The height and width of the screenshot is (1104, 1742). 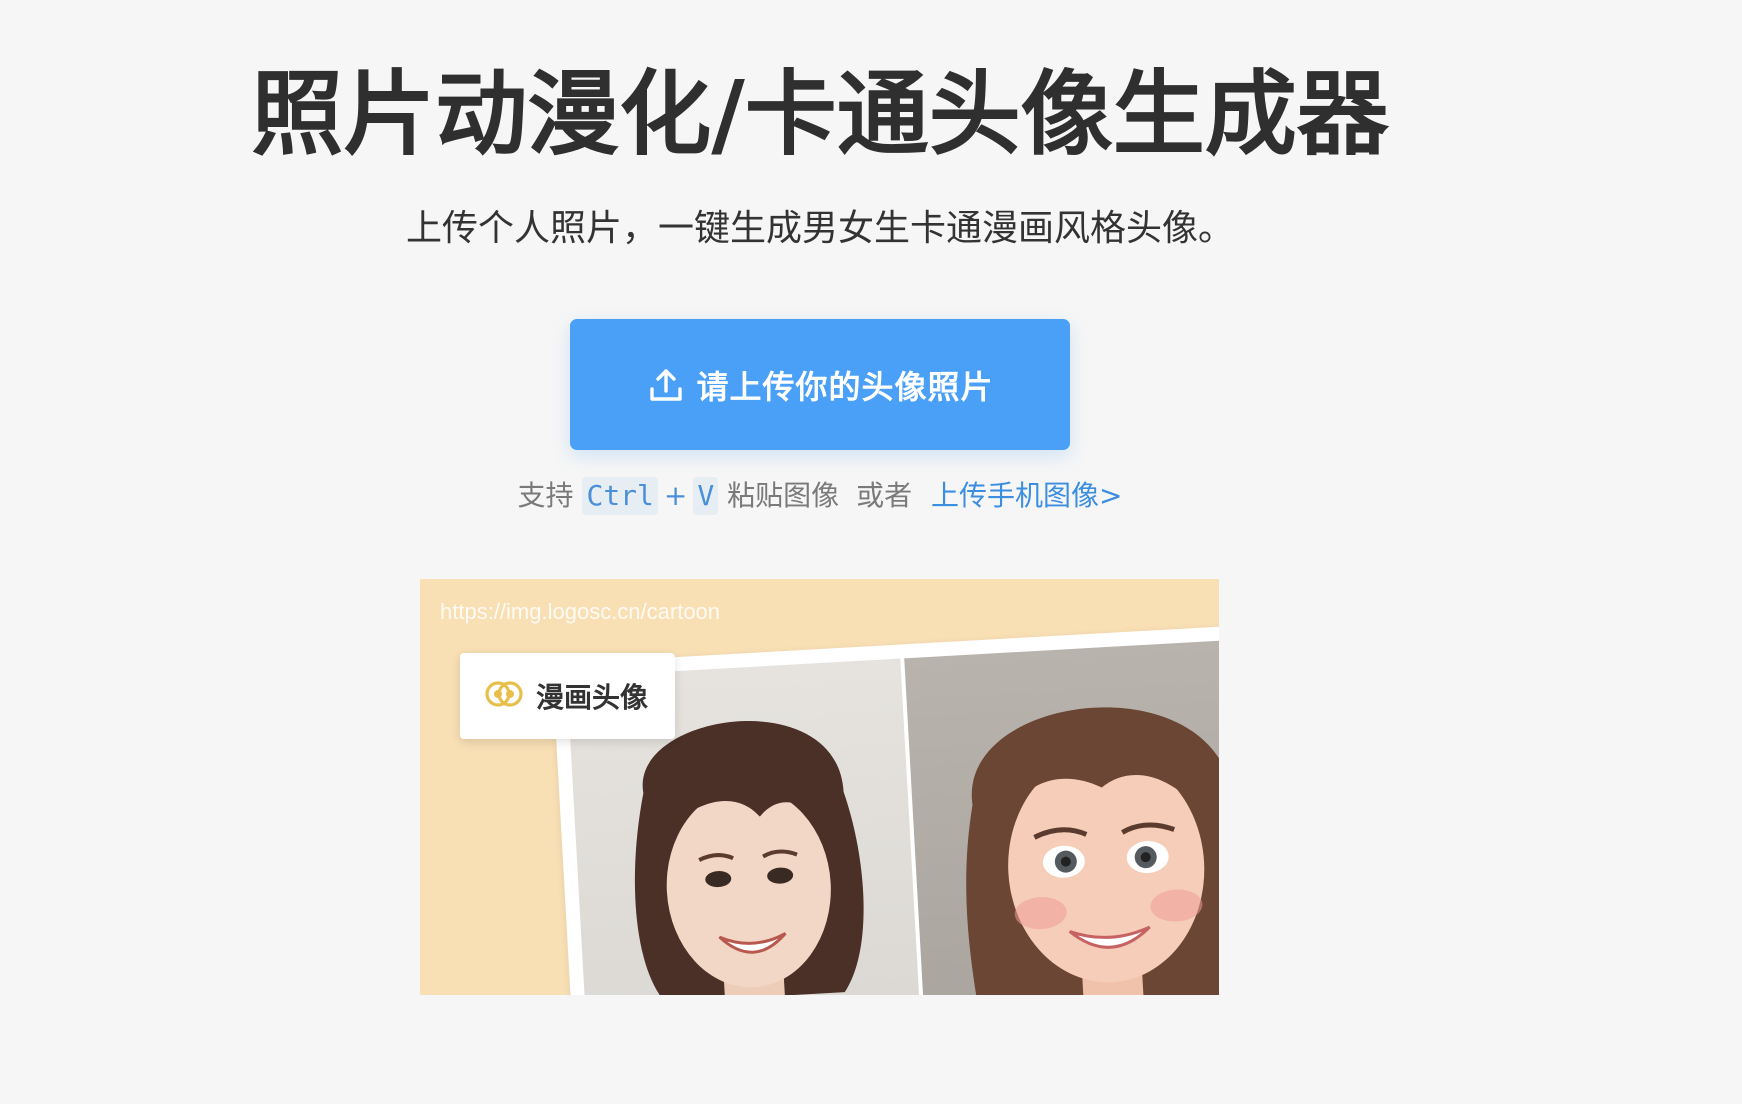 What do you see at coordinates (706, 496) in the screenshot?
I see `v-key: V` at bounding box center [706, 496].